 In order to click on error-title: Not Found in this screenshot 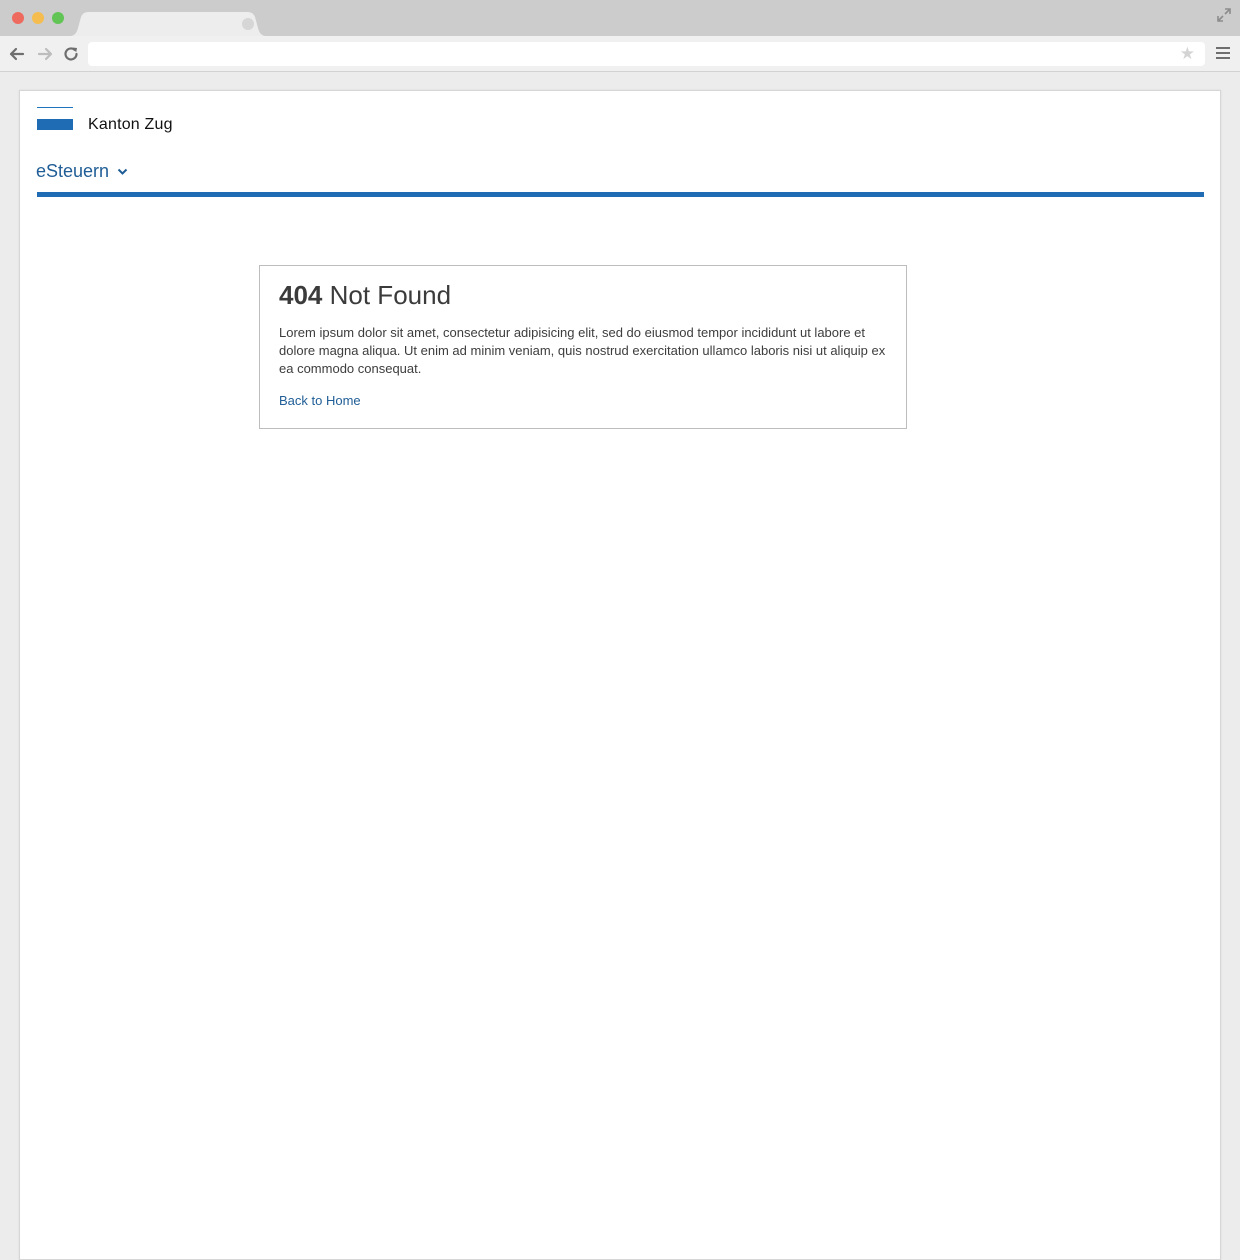, I will do `click(390, 295)`.